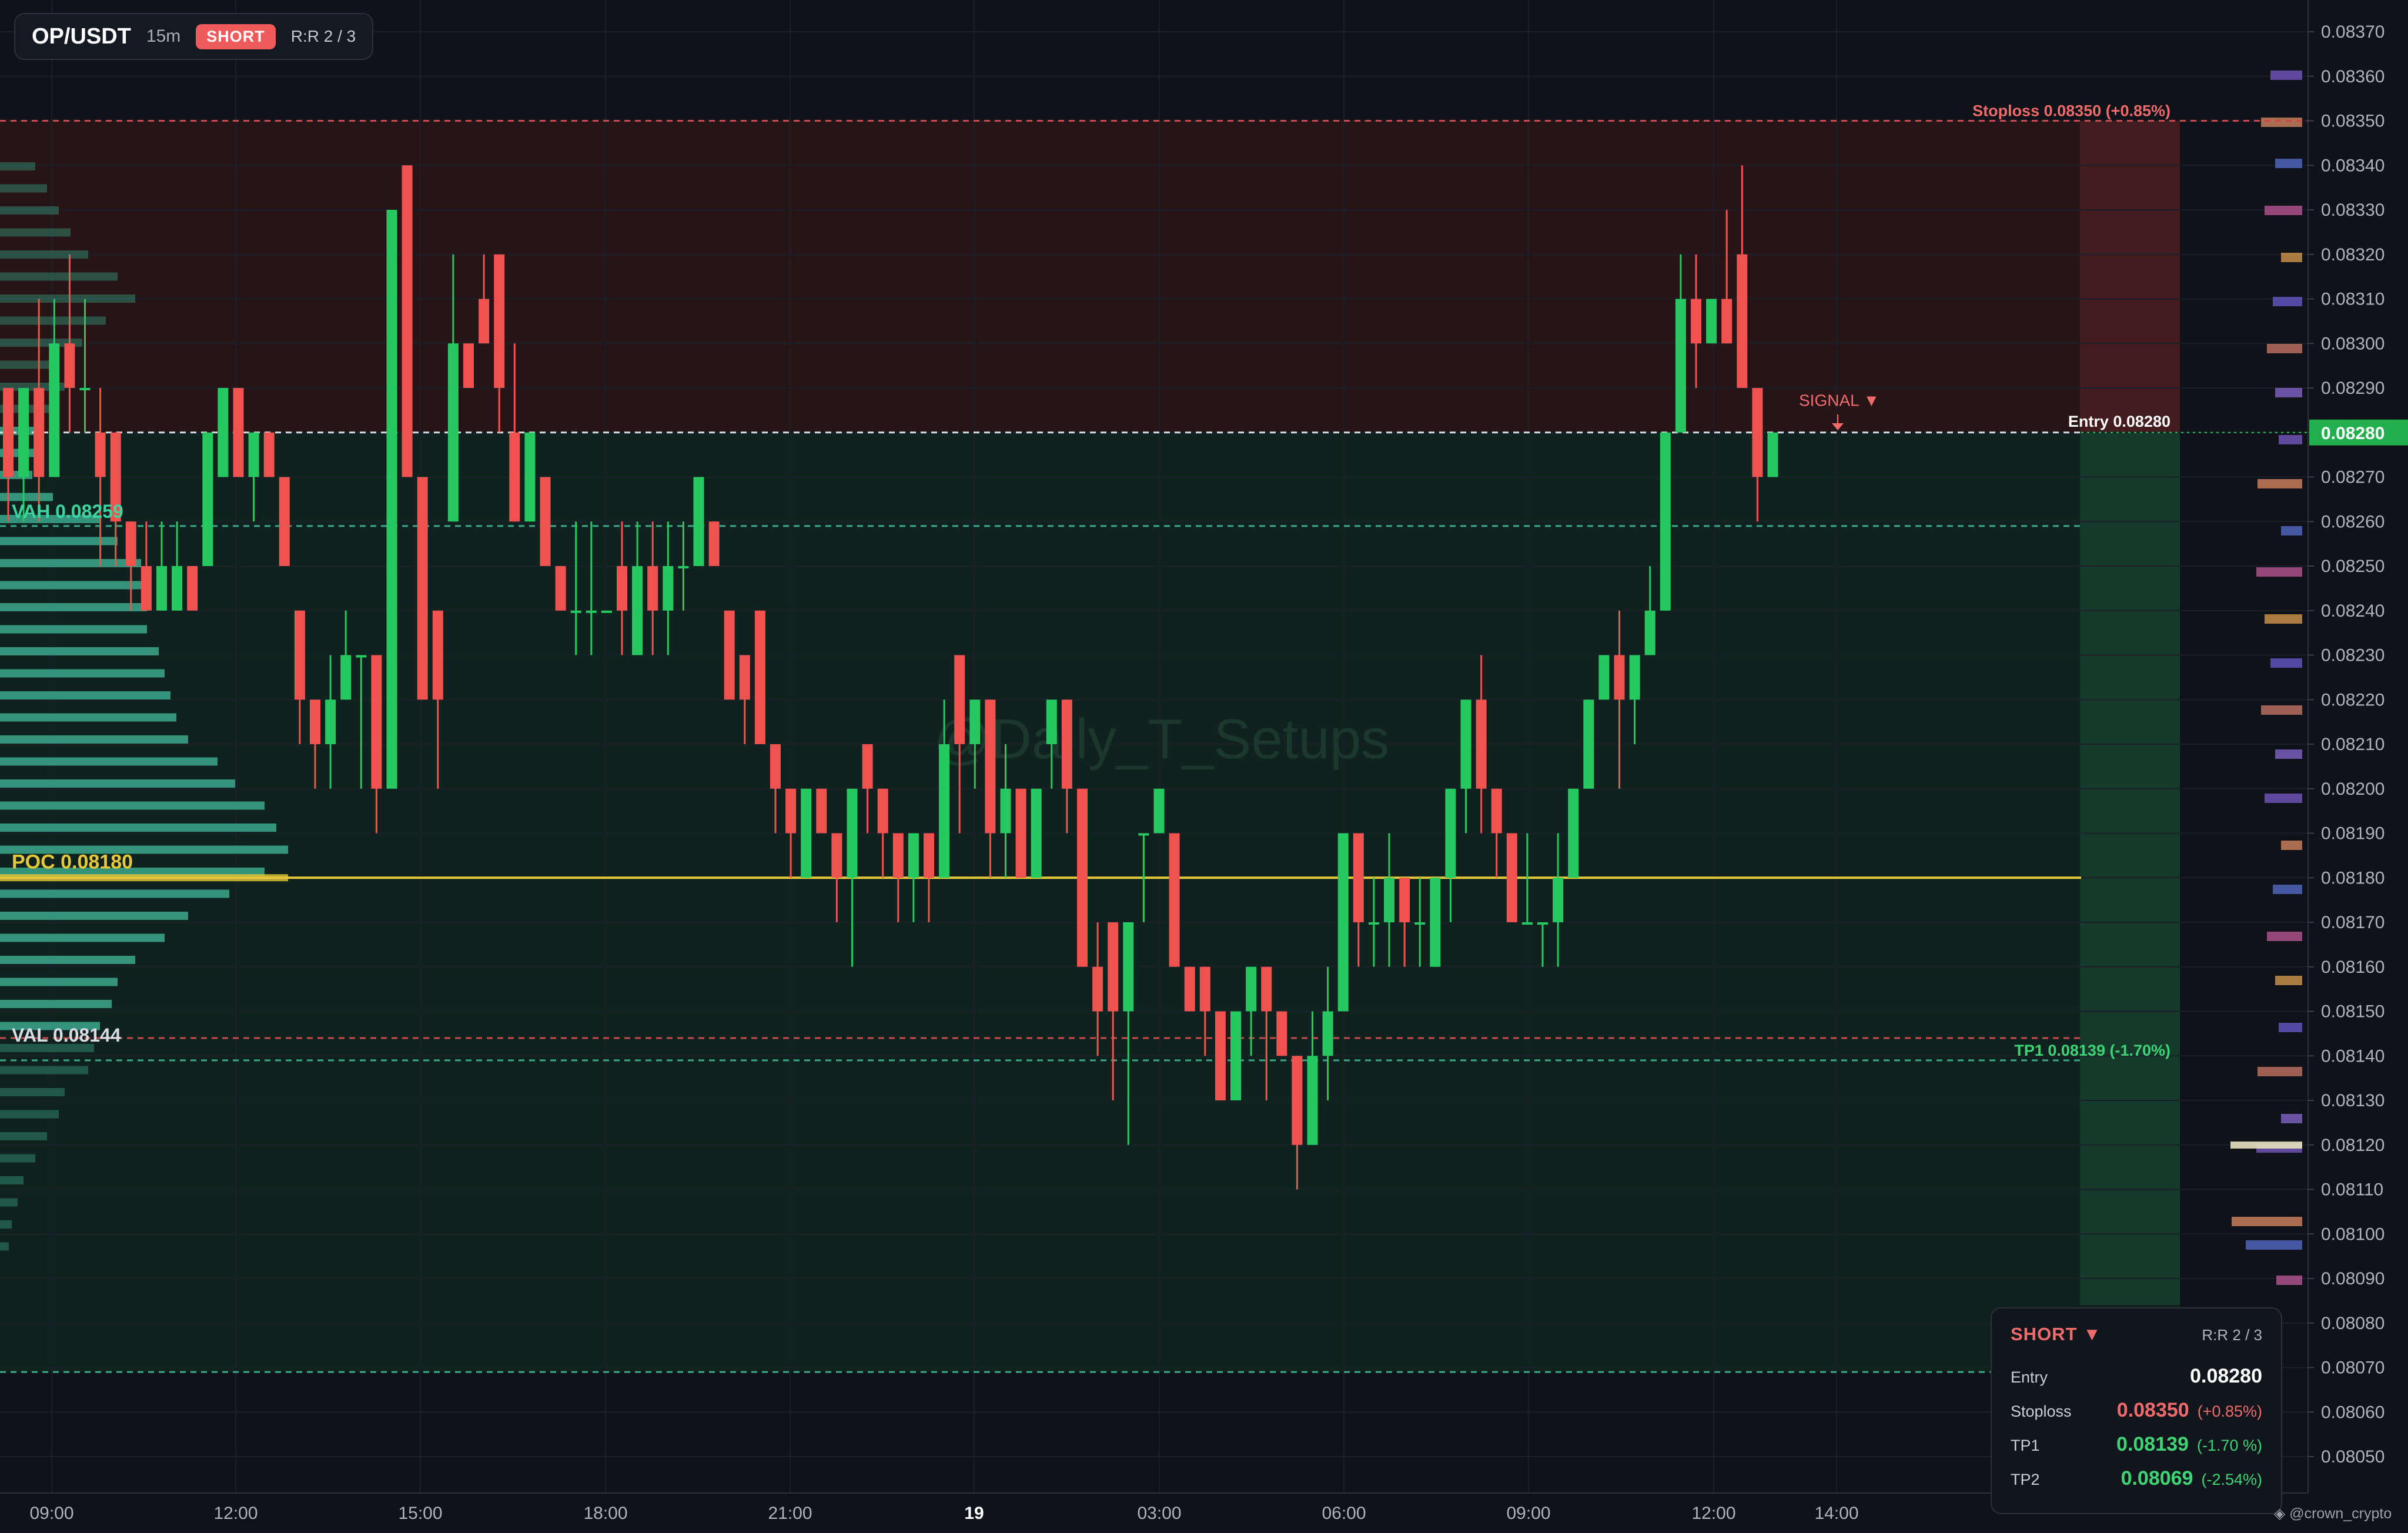  Describe the element at coordinates (2352, 388) in the screenshot. I see `price-tick-label: 0.08290` at that location.